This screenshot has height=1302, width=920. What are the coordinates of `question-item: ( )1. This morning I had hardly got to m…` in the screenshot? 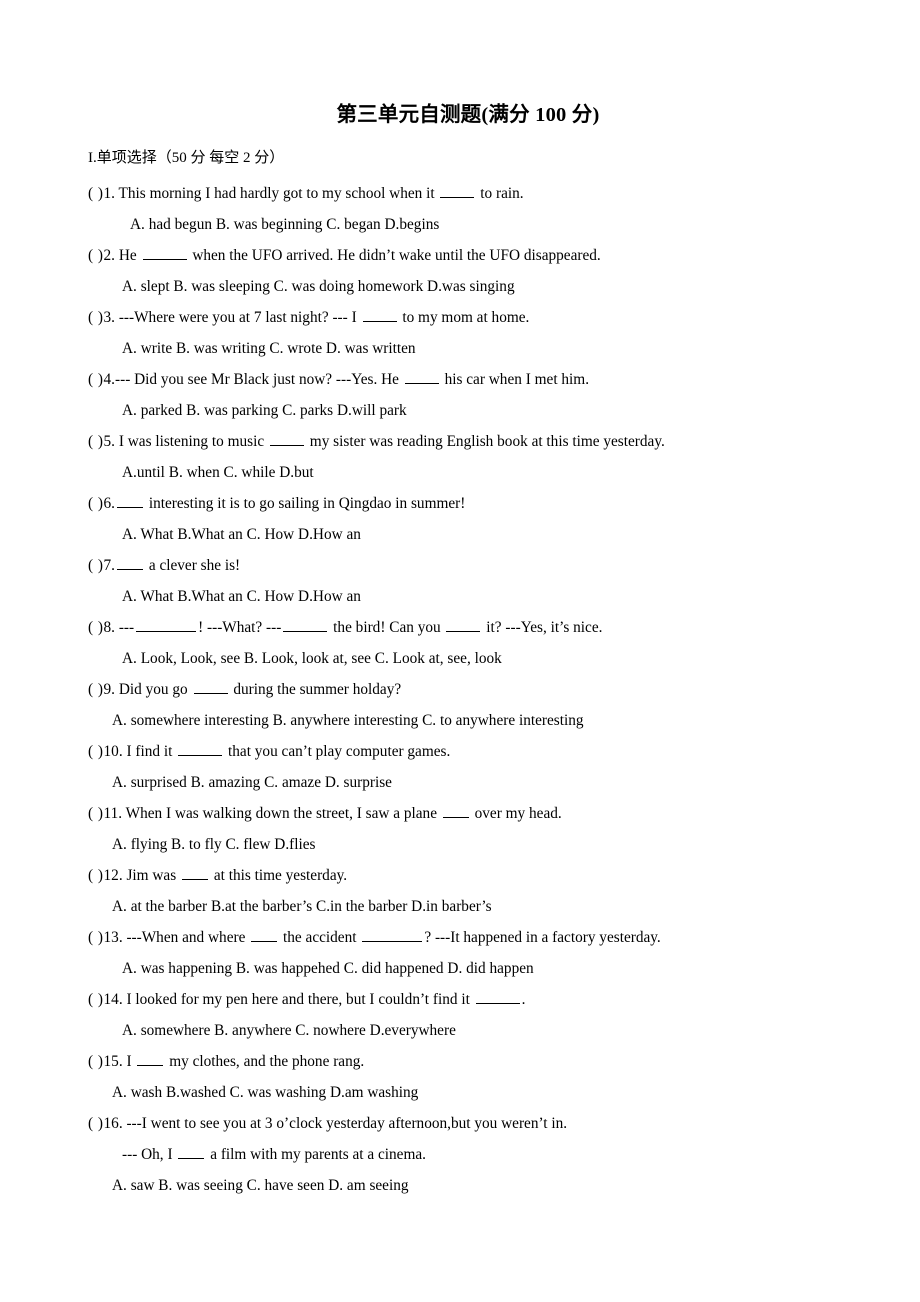 It's located at (473, 209).